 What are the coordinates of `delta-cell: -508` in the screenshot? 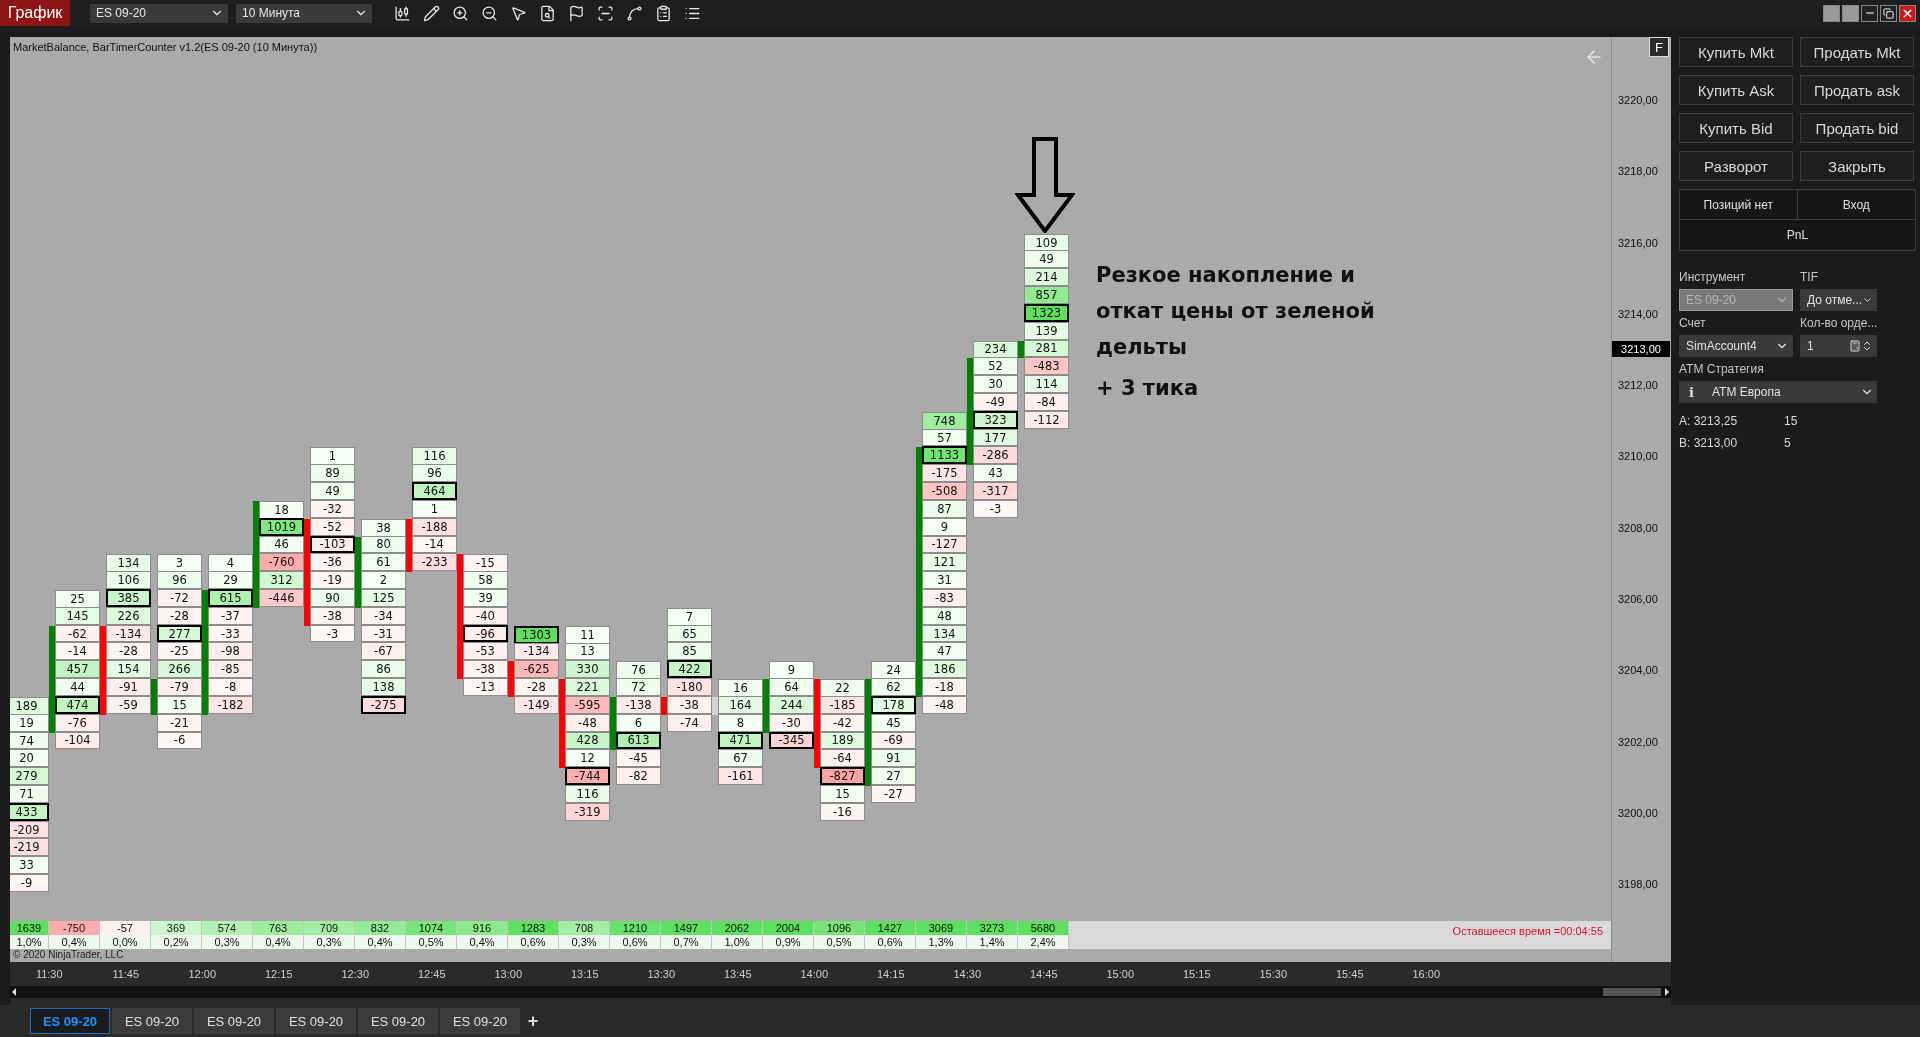 It's located at (944, 491).